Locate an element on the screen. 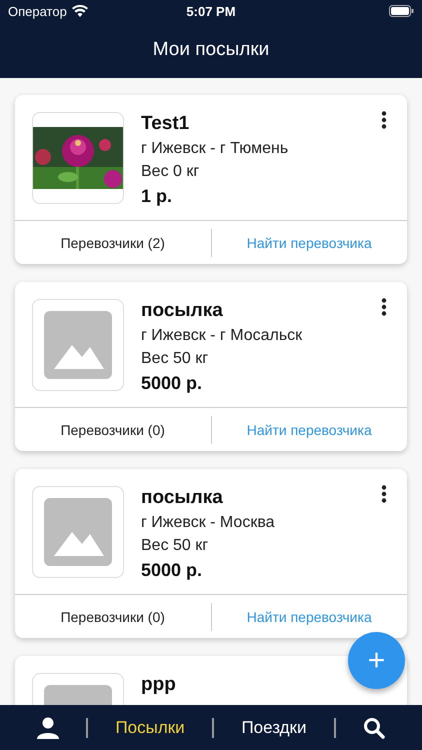  nav-tab: Поездки is located at coordinates (273, 728).